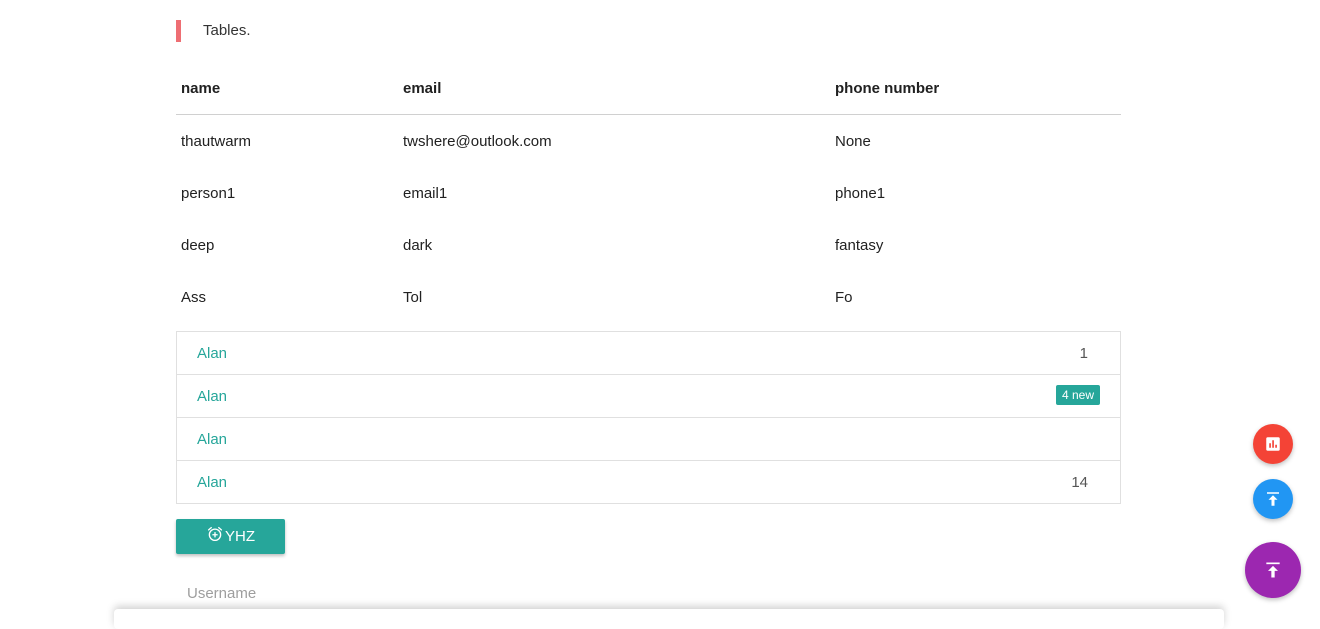  Describe the element at coordinates (1083, 353) in the screenshot. I see `collection-item-count: 1` at that location.